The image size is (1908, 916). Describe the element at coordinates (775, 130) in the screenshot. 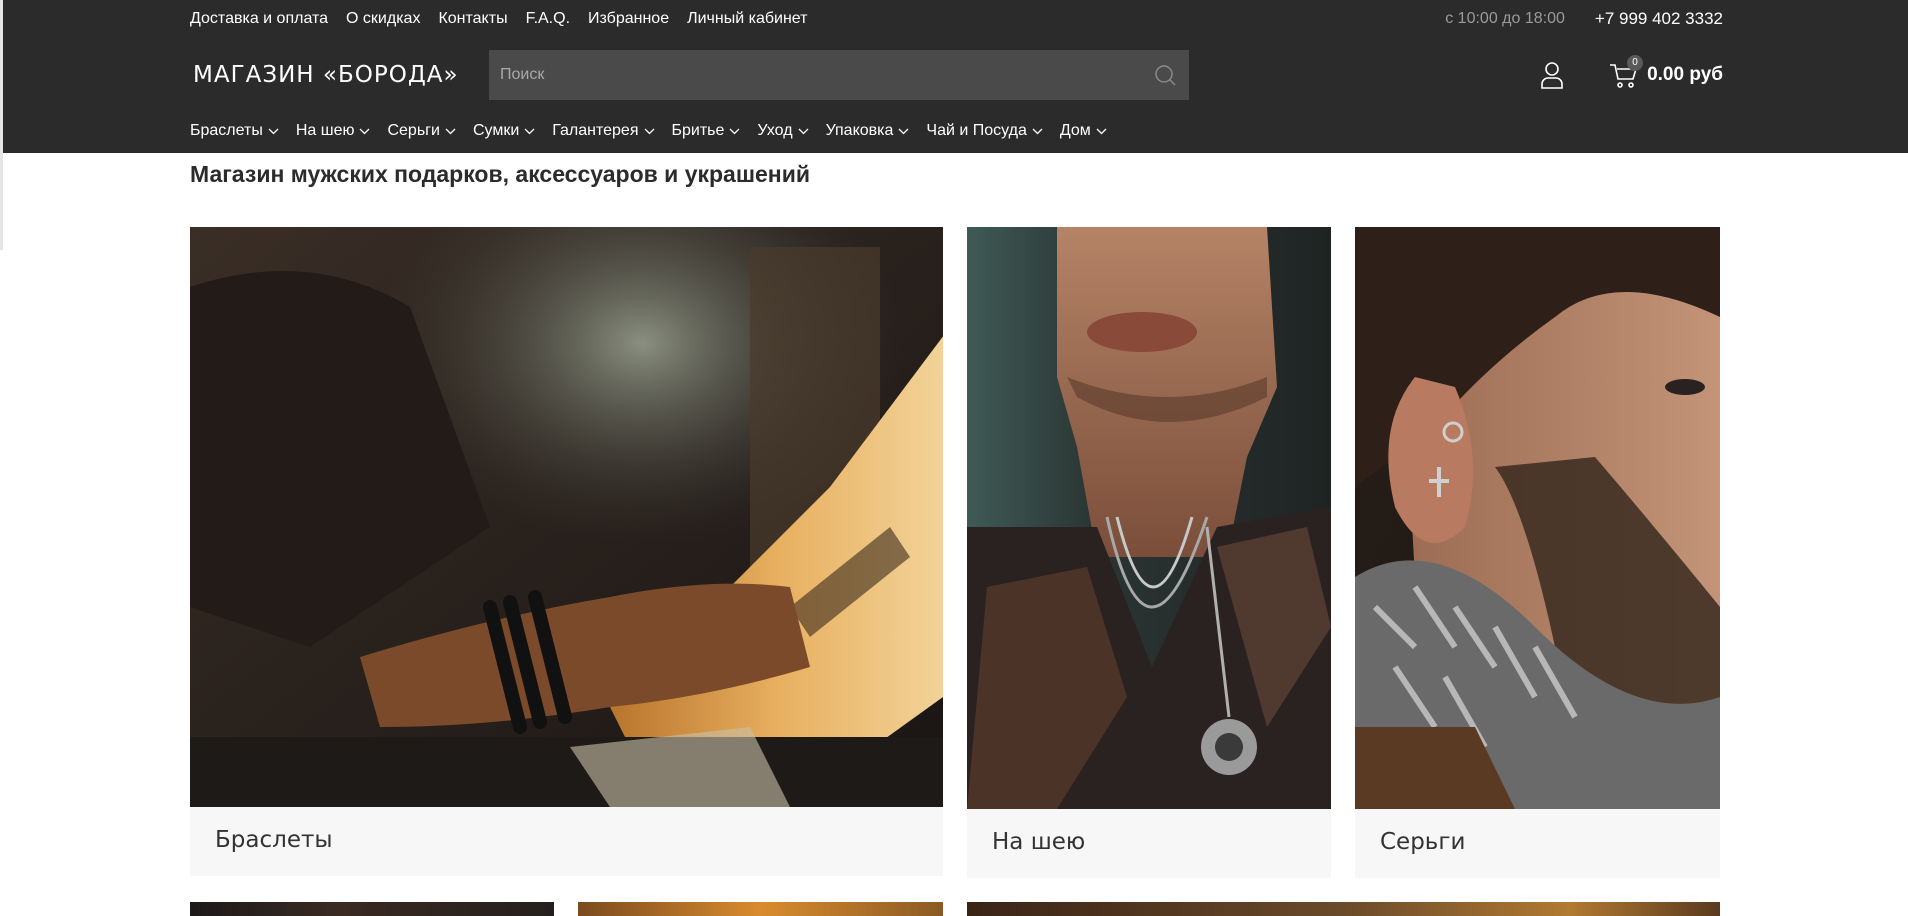

I see `category-label: Уход` at that location.